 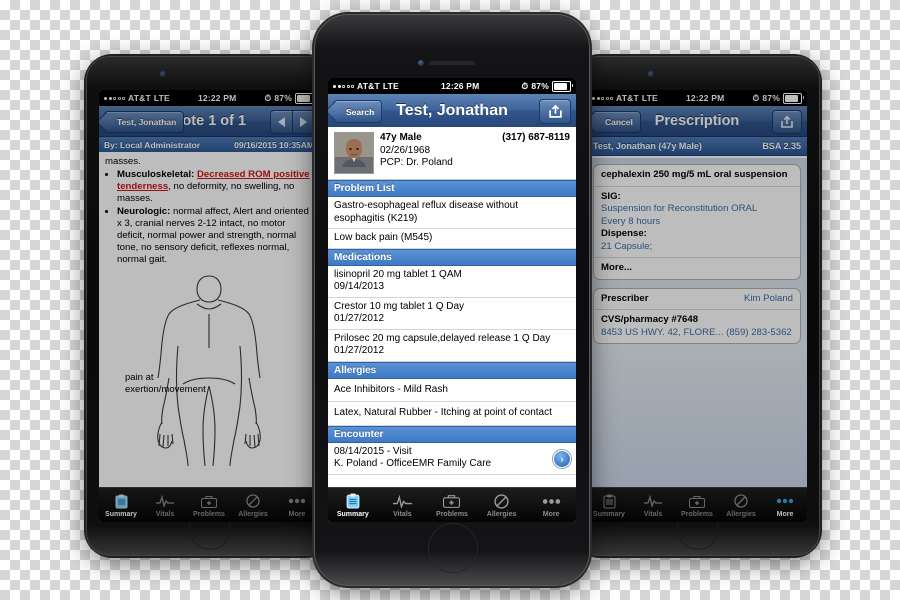 What do you see at coordinates (354, 153) in the screenshot?
I see `patient-photo` at bounding box center [354, 153].